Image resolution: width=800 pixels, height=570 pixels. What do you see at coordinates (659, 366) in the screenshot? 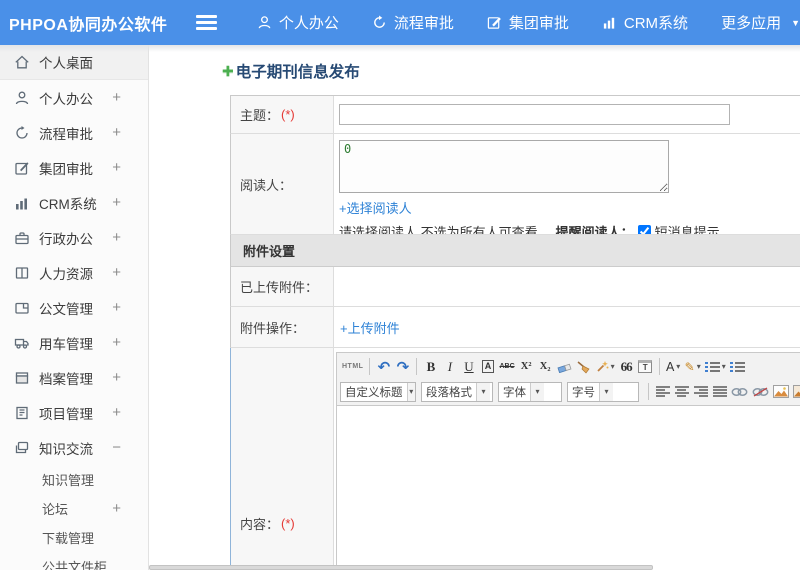
I see `toolbar-separator` at bounding box center [659, 366].